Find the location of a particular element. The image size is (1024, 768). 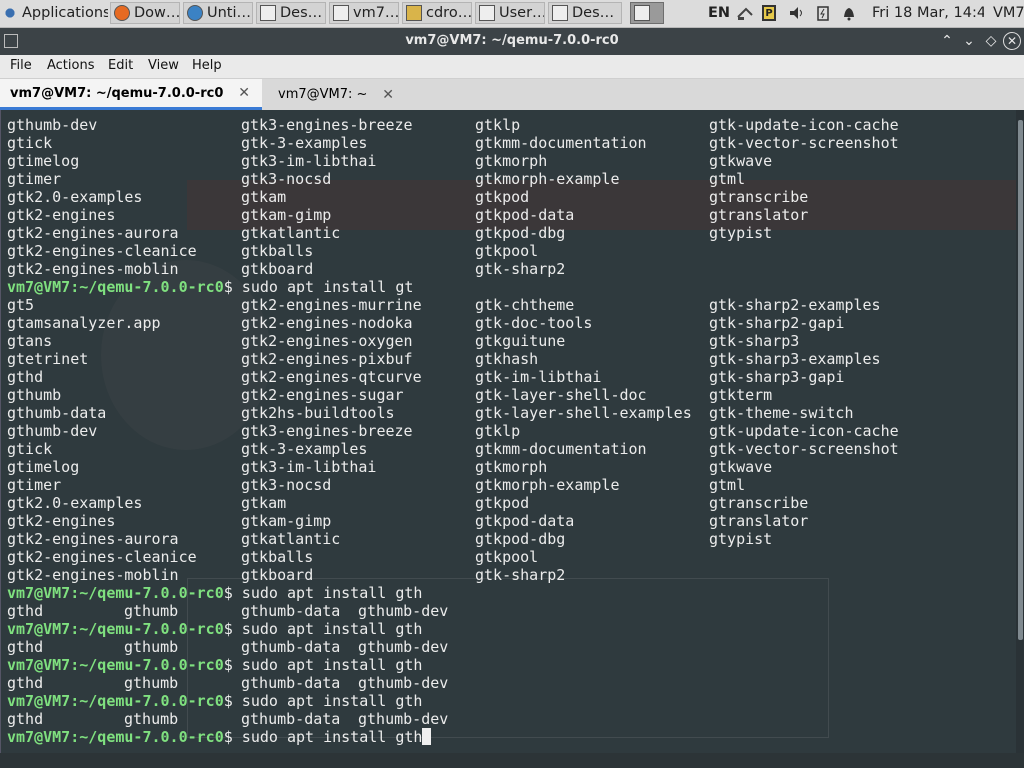

tab-label: vm7@VM7: ~/qemu-7.0.0-rc0 is located at coordinates (117, 93).